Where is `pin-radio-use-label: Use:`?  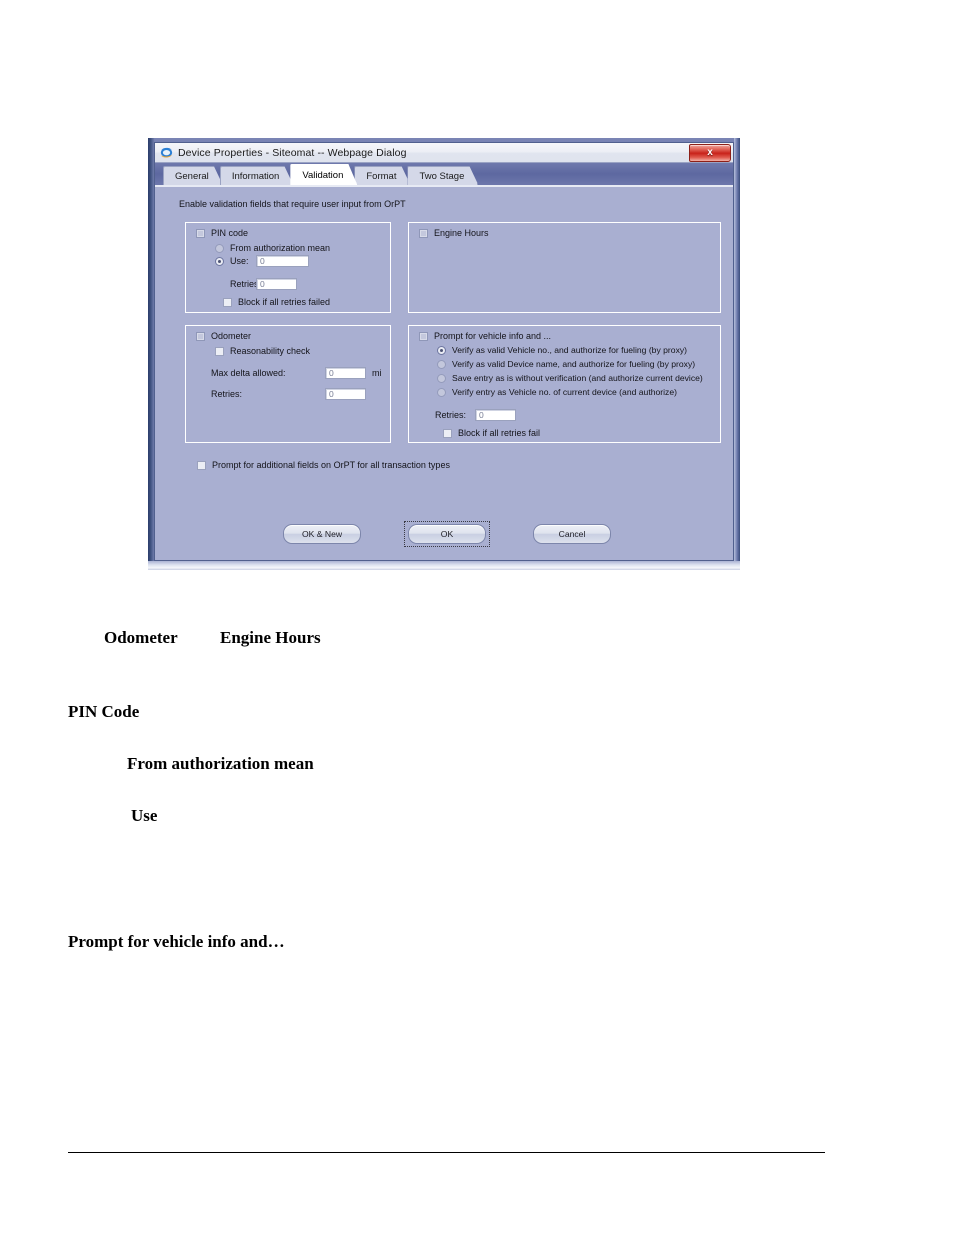
pin-radio-use-label: Use: is located at coordinates (239, 261).